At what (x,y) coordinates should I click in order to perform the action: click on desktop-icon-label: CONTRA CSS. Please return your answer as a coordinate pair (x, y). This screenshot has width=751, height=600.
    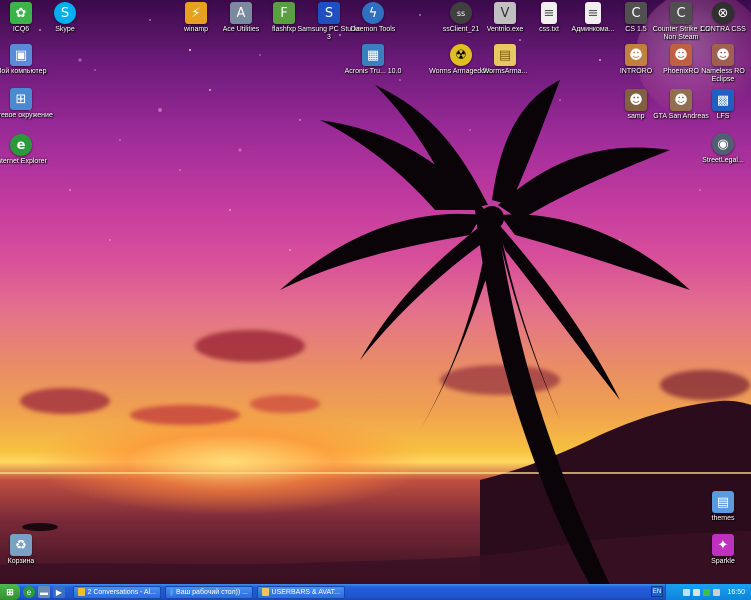
    Looking at the image, I should click on (723, 29).